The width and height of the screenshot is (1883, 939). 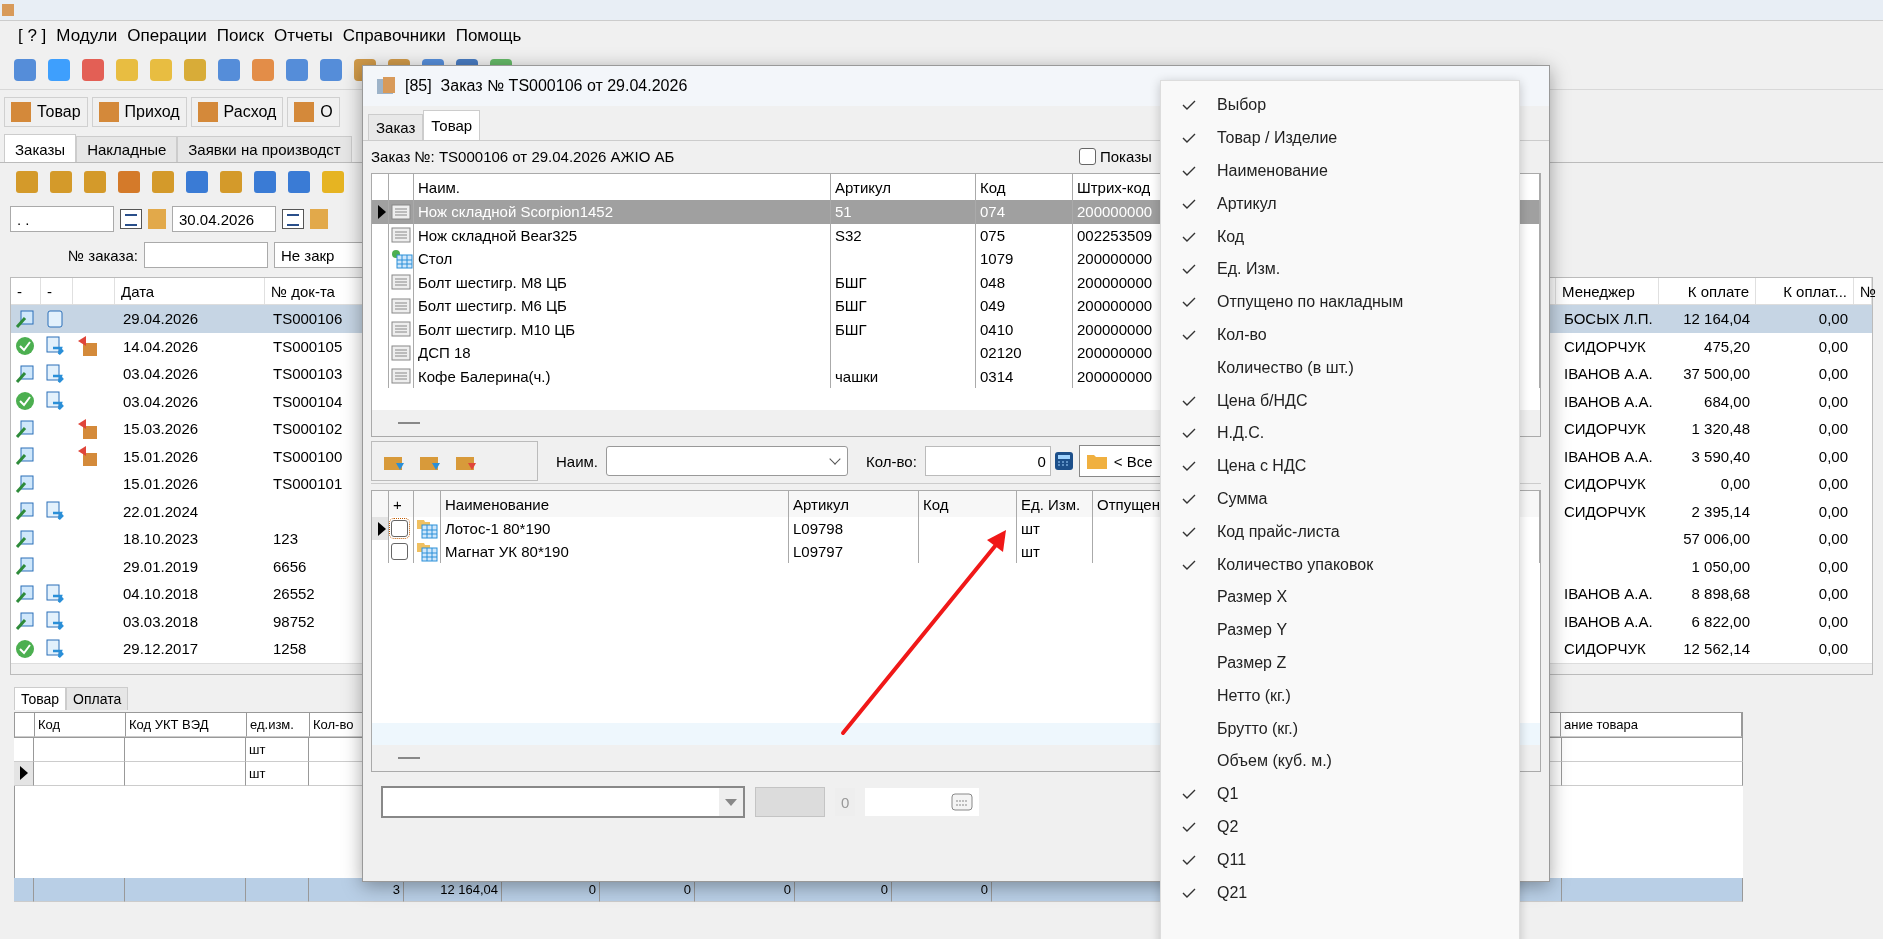 What do you see at coordinates (1720, 594) in the screenshot?
I see `table-cell-text: 8 898,68` at bounding box center [1720, 594].